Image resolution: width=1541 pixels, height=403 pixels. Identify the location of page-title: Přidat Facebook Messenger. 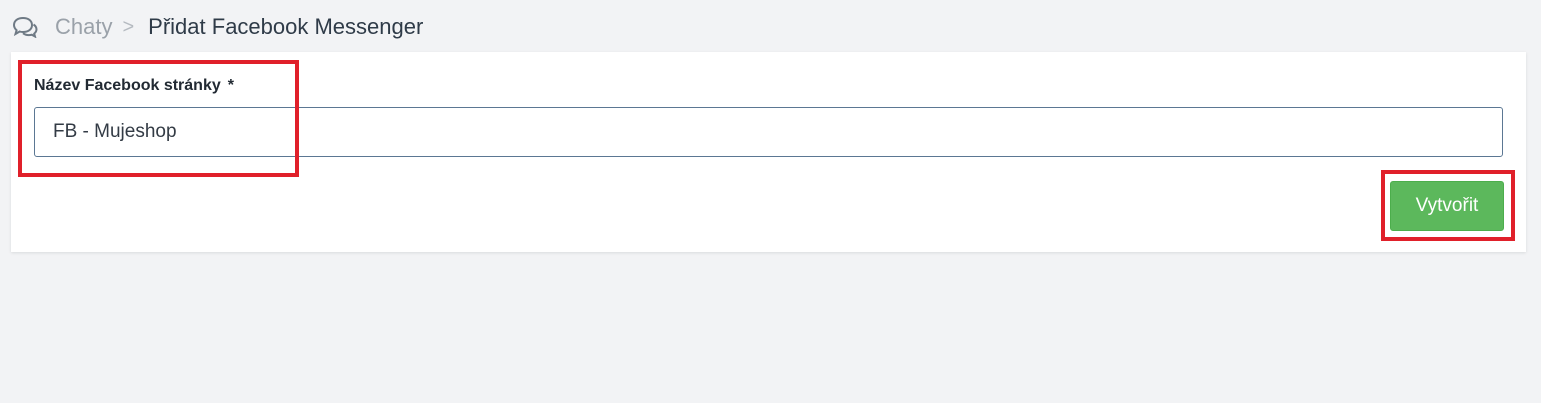
(286, 26).